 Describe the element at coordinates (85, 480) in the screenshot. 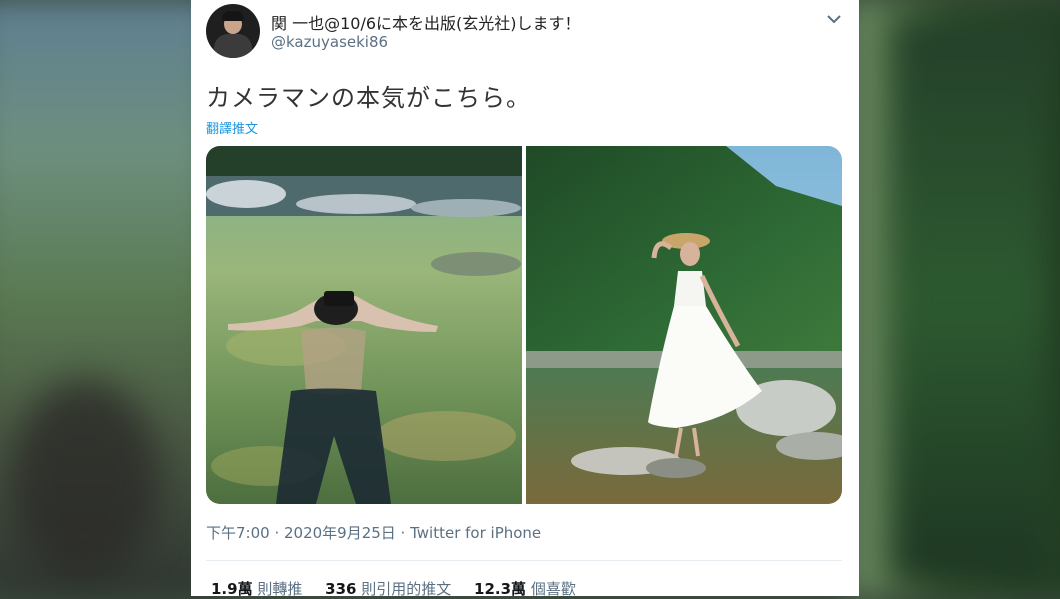

I see `background-blur-left-shape` at that location.